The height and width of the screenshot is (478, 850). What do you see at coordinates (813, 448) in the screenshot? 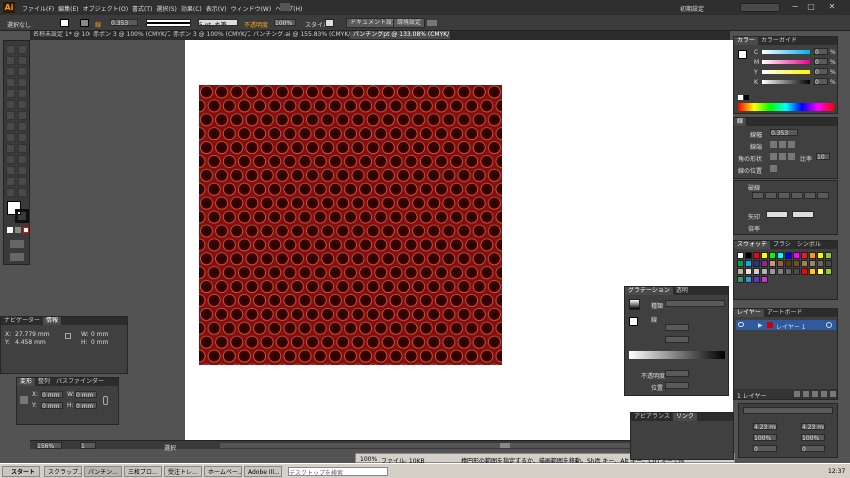
I see `tracking-field: 0` at bounding box center [813, 448].